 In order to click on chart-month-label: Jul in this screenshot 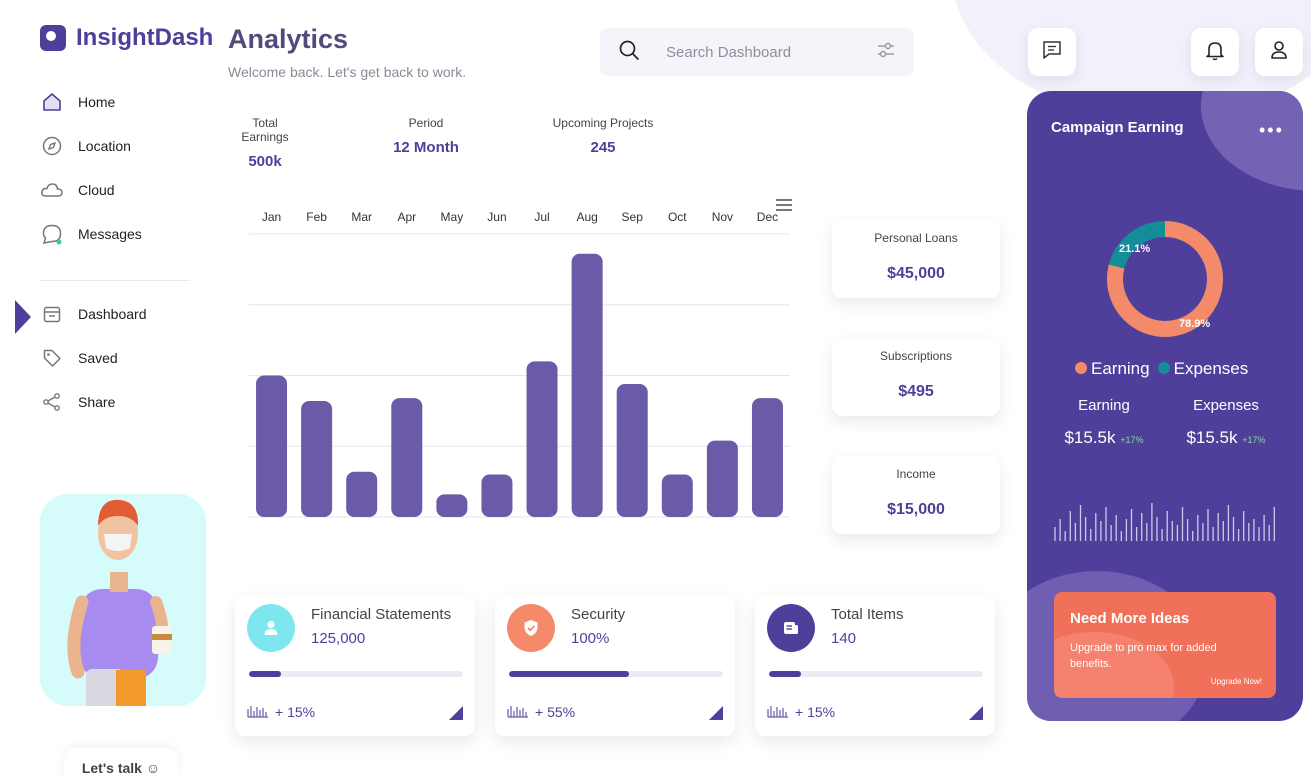, I will do `click(541, 217)`.